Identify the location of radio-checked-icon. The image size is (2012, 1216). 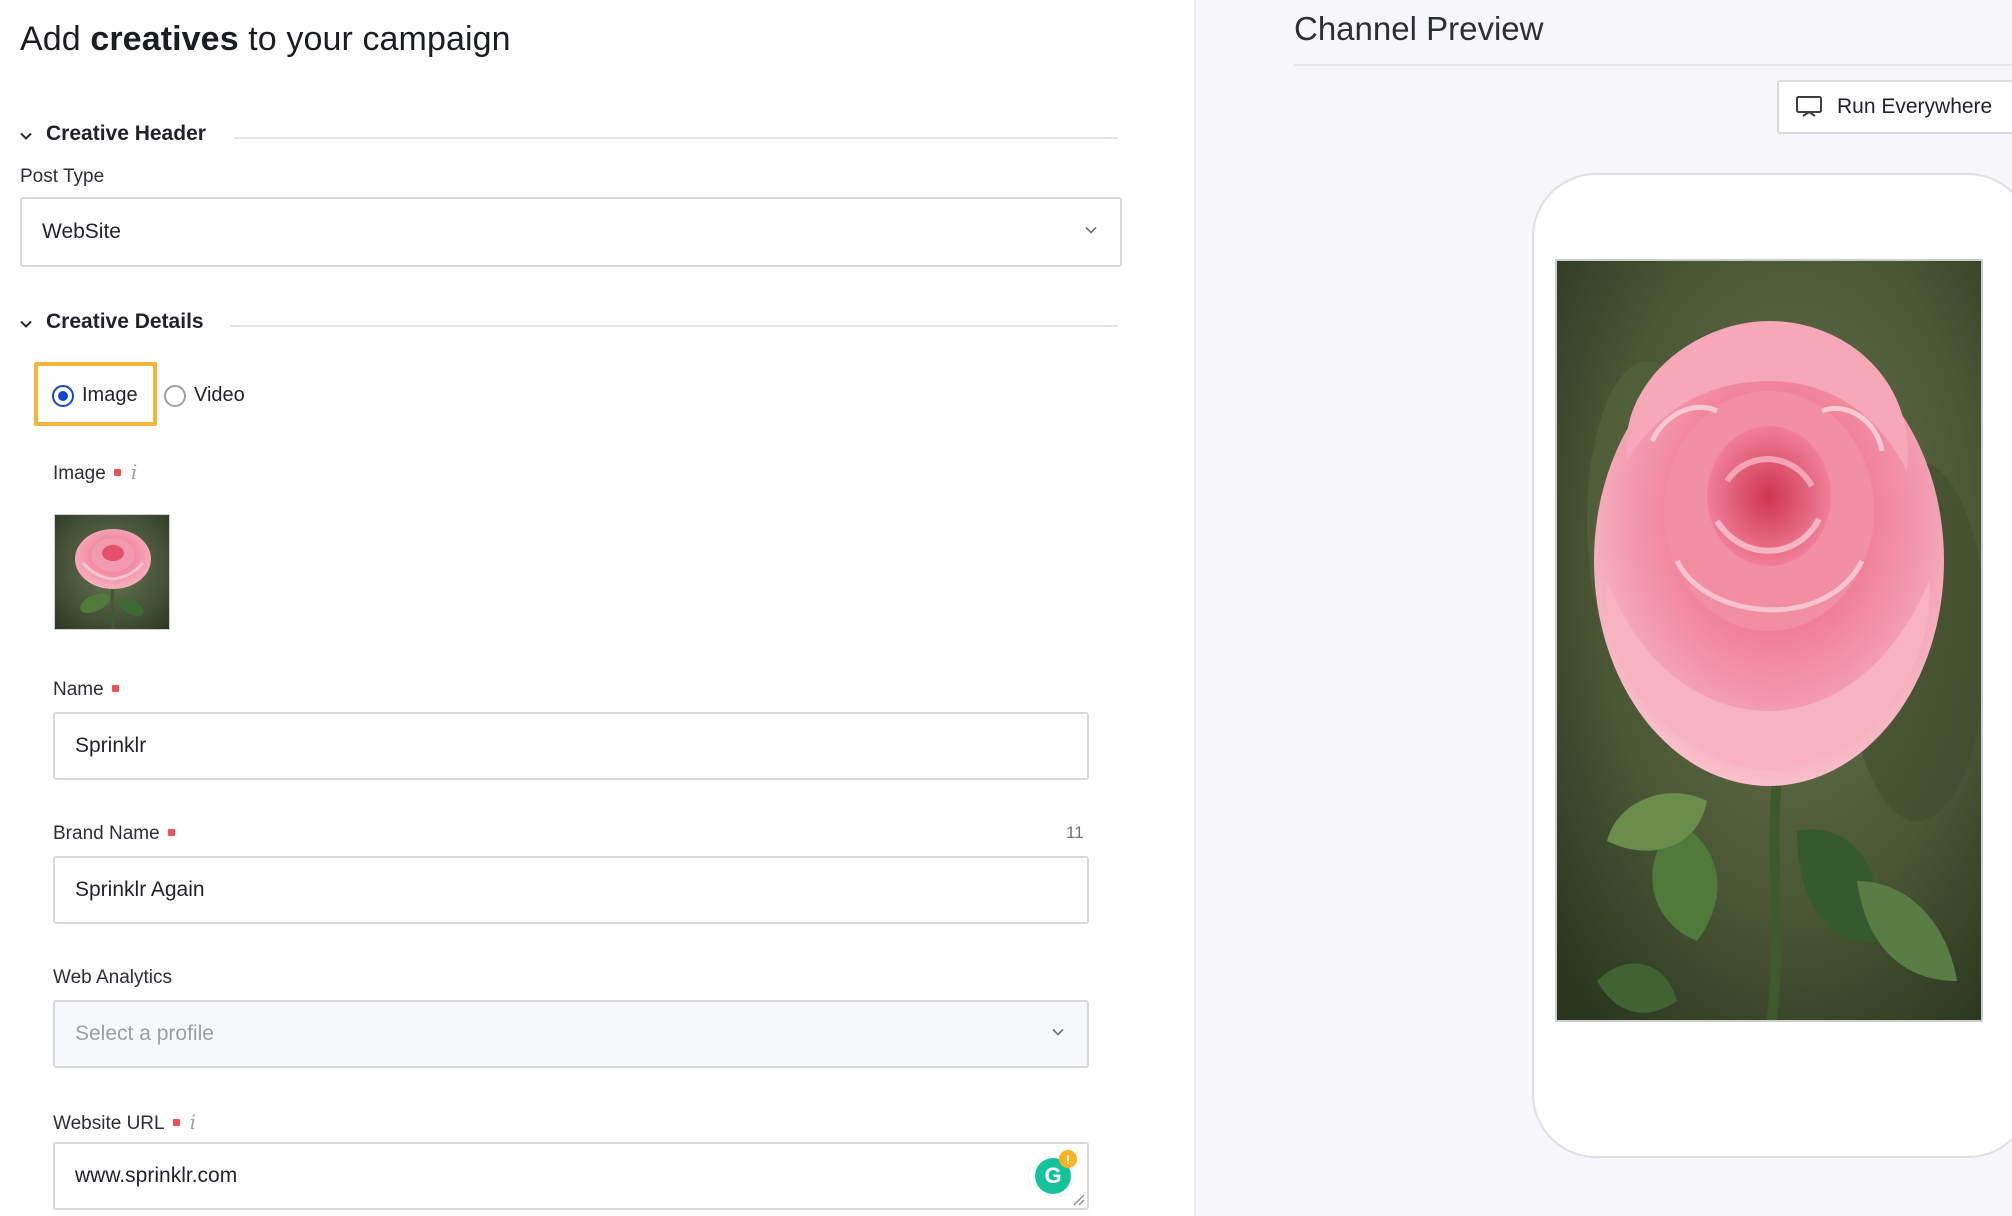
(63, 395).